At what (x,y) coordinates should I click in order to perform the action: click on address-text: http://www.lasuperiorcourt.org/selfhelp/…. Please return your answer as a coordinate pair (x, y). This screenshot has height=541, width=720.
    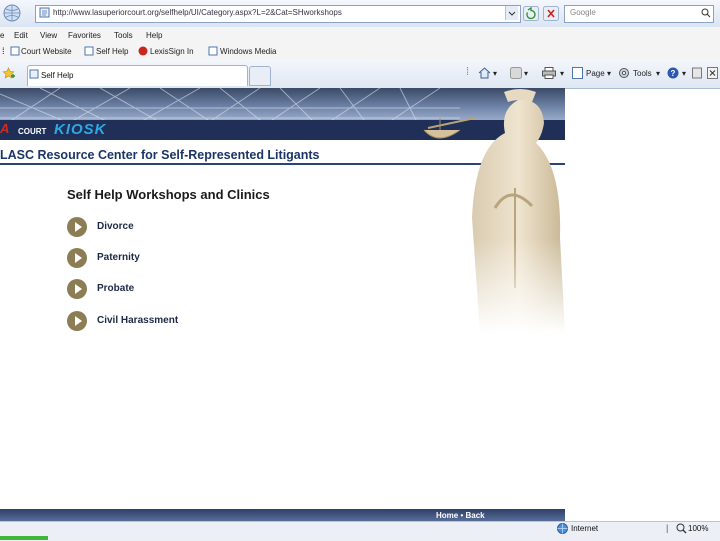
    Looking at the image, I should click on (197, 12).